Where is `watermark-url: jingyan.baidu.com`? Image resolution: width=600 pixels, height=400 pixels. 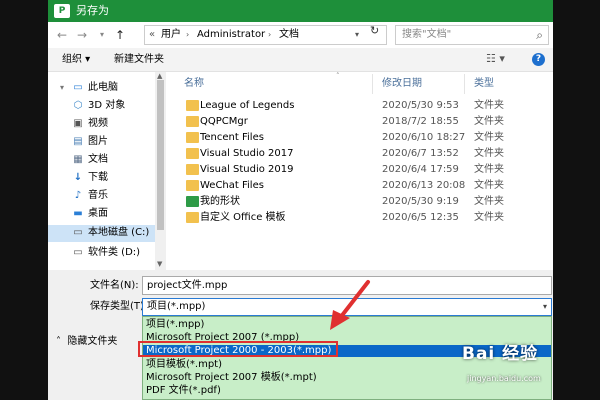 watermark-url: jingyan.baidu.com is located at coordinates (504, 378).